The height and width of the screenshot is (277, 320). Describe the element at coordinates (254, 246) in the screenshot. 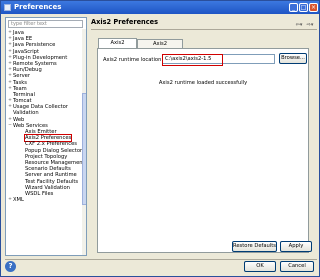

I see `restore-defaults-button: Restore Defaults` at that location.